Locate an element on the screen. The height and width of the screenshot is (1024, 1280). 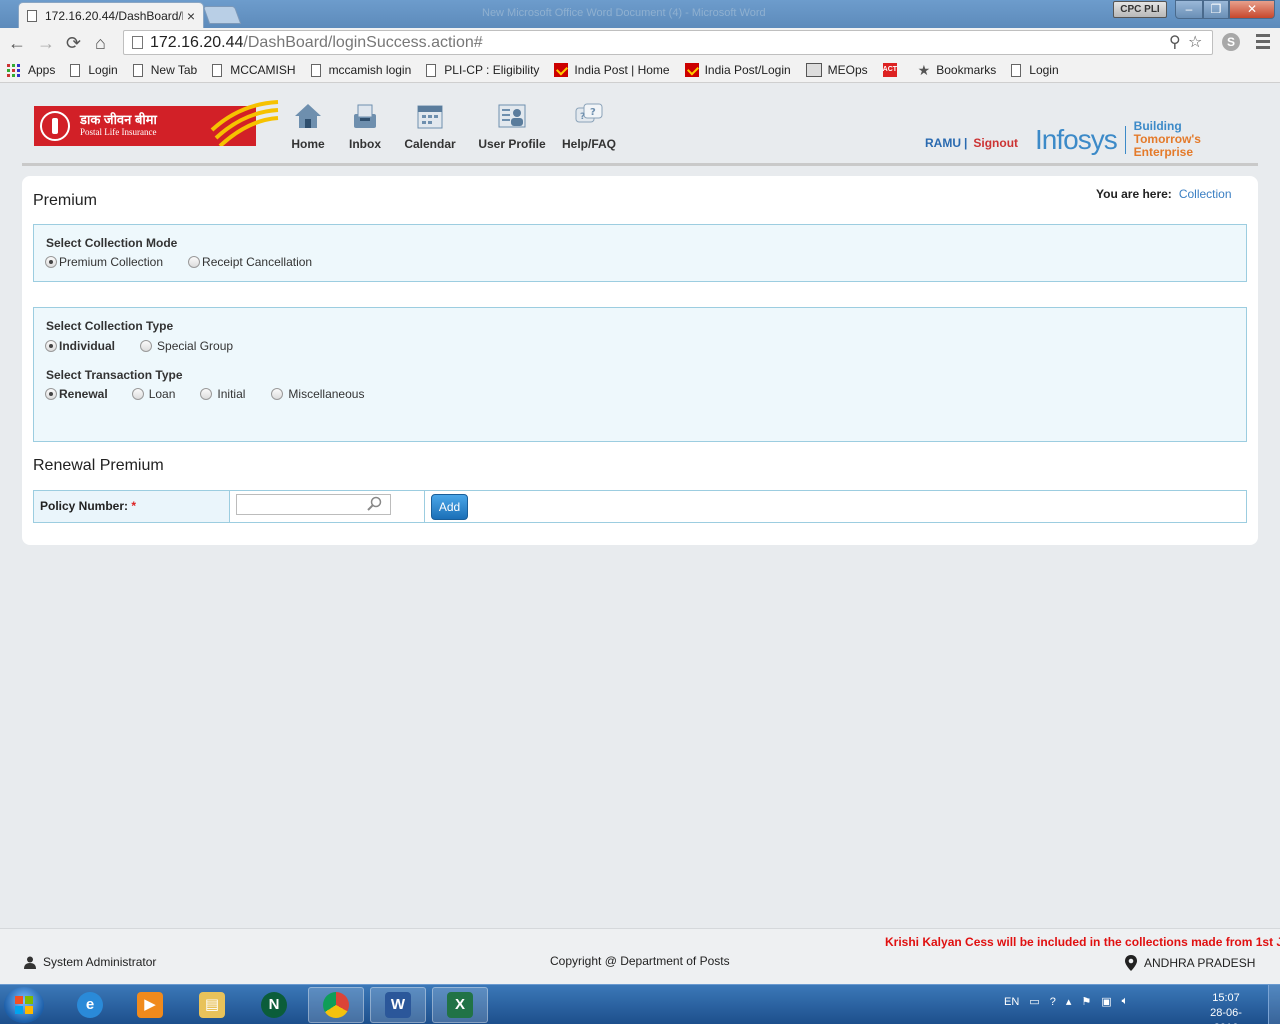
taskbar-file-explorer: ▤ is located at coordinates (212, 1005).